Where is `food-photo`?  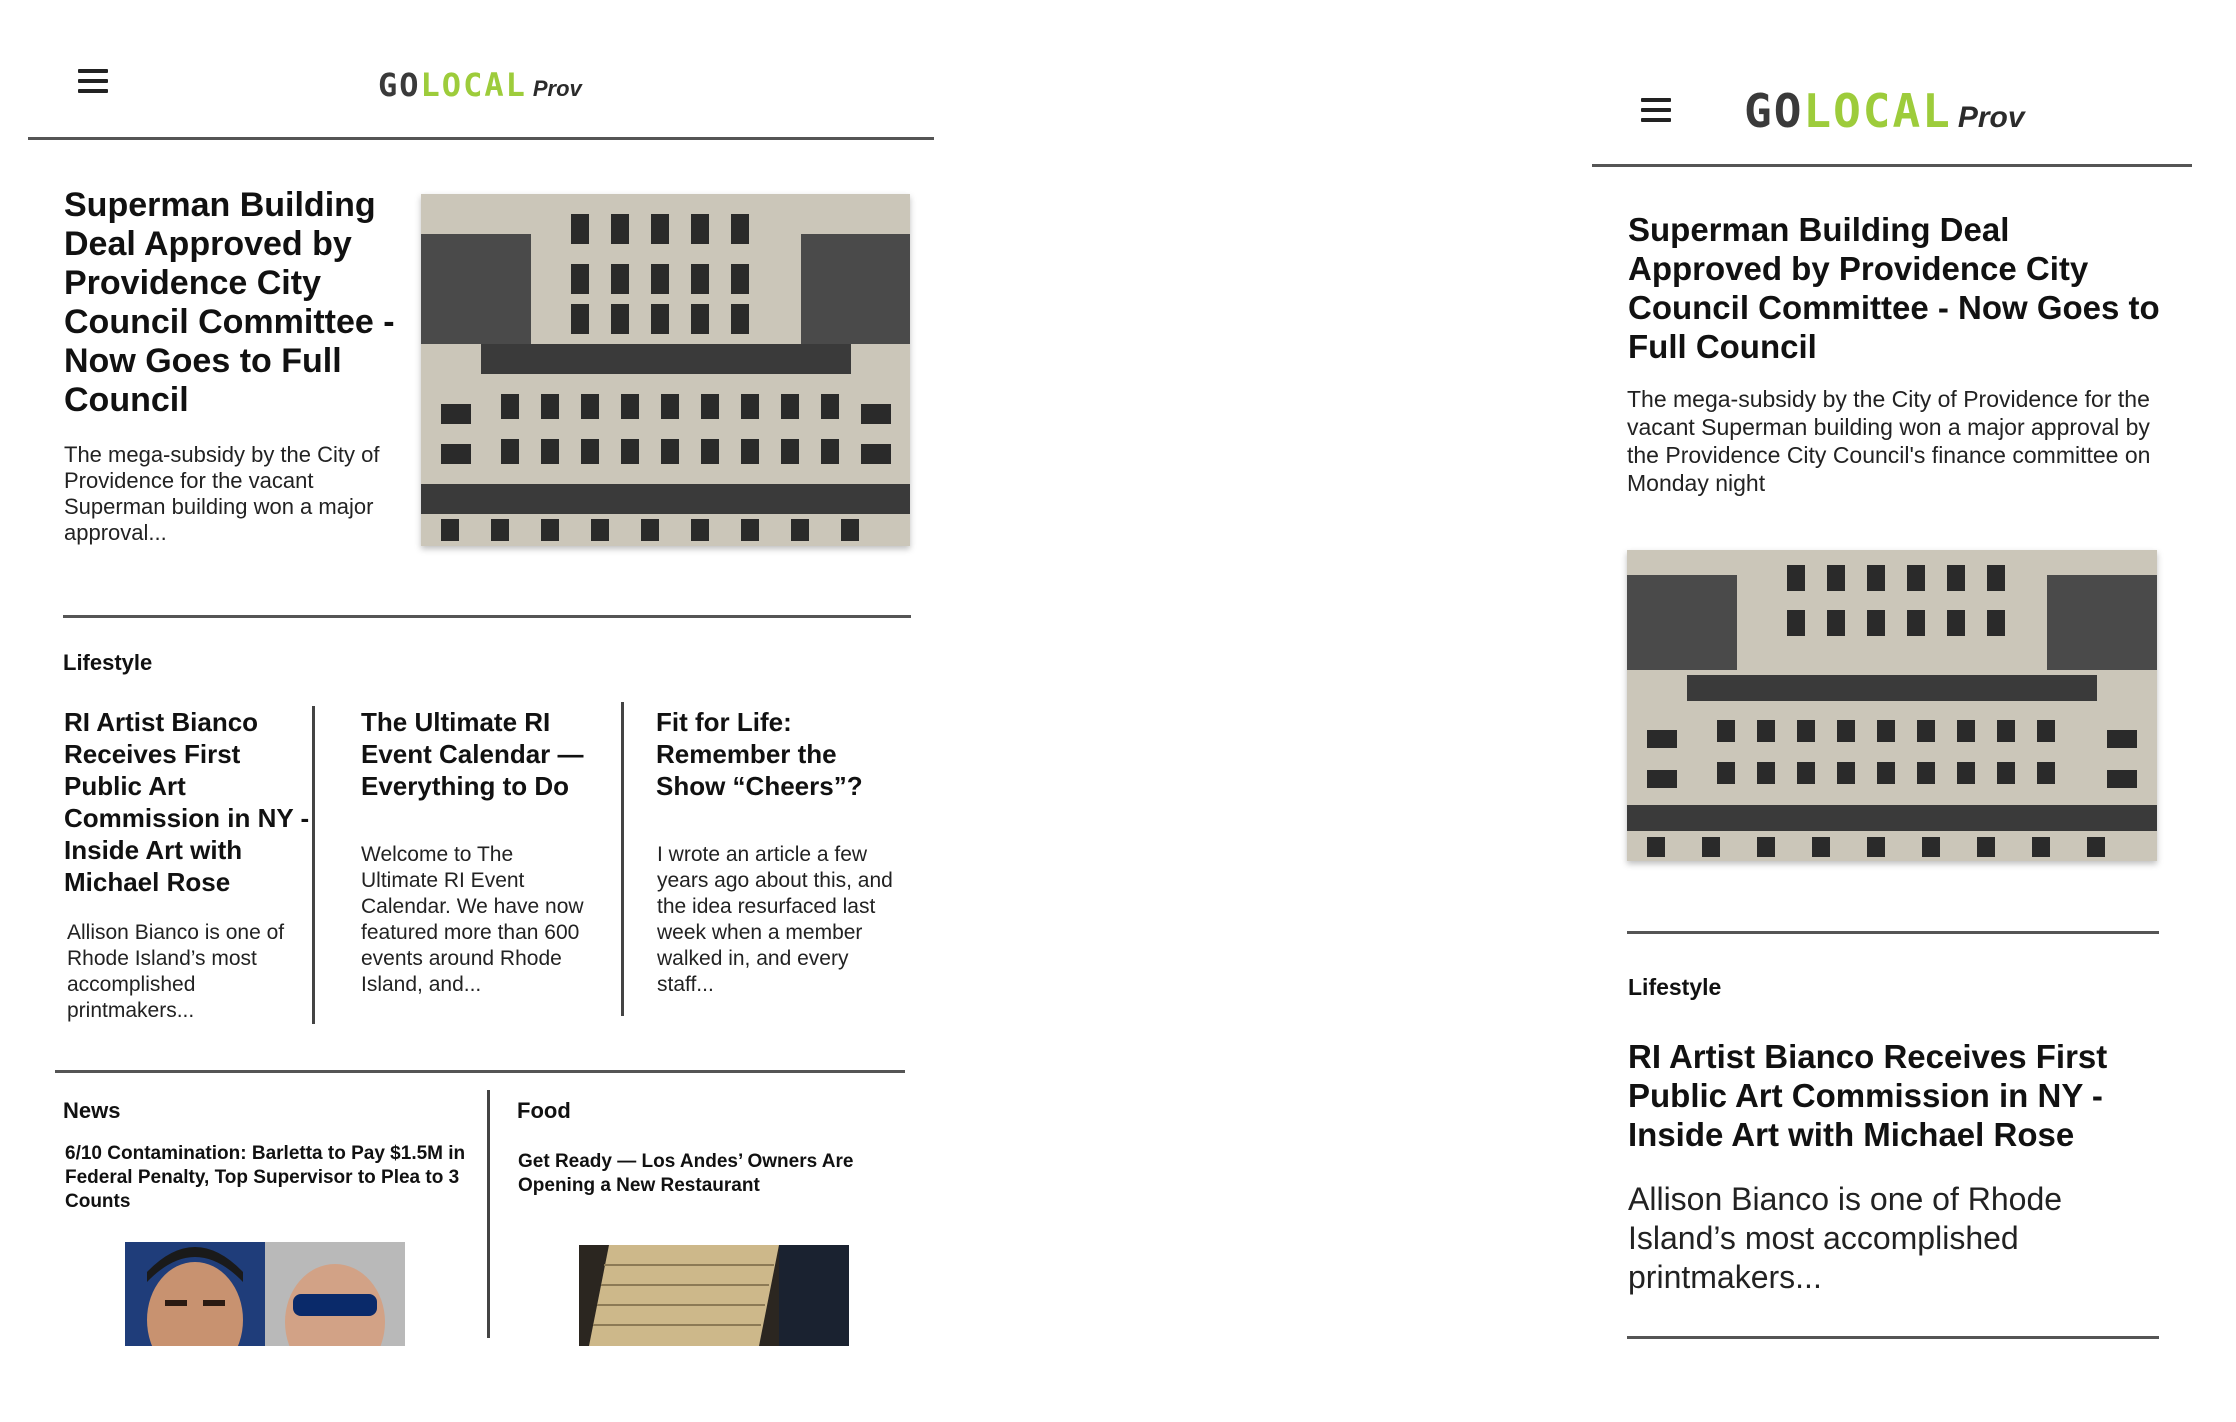 food-photo is located at coordinates (714, 1295).